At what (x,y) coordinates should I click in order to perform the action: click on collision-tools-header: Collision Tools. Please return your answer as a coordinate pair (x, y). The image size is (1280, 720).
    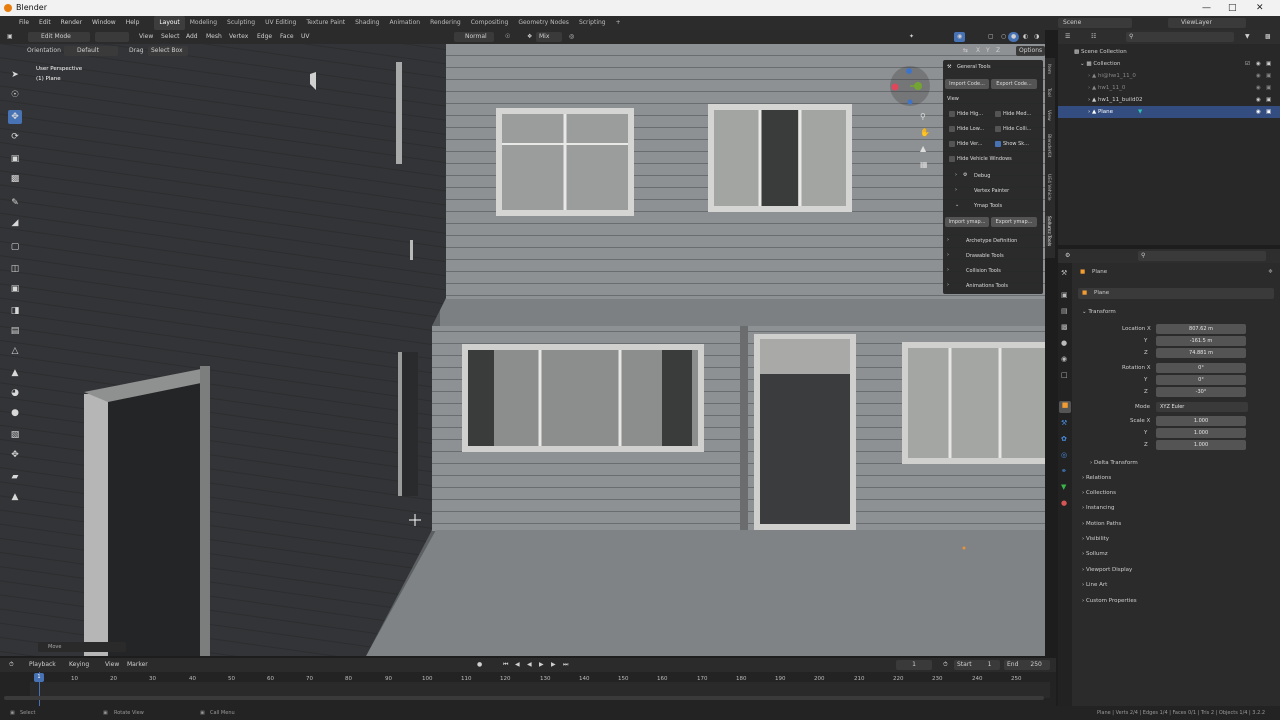
    Looking at the image, I should click on (983, 271).